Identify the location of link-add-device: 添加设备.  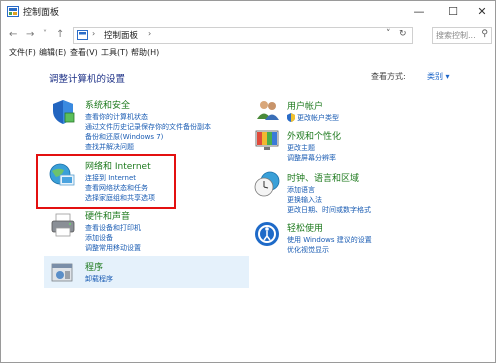
(99, 238).